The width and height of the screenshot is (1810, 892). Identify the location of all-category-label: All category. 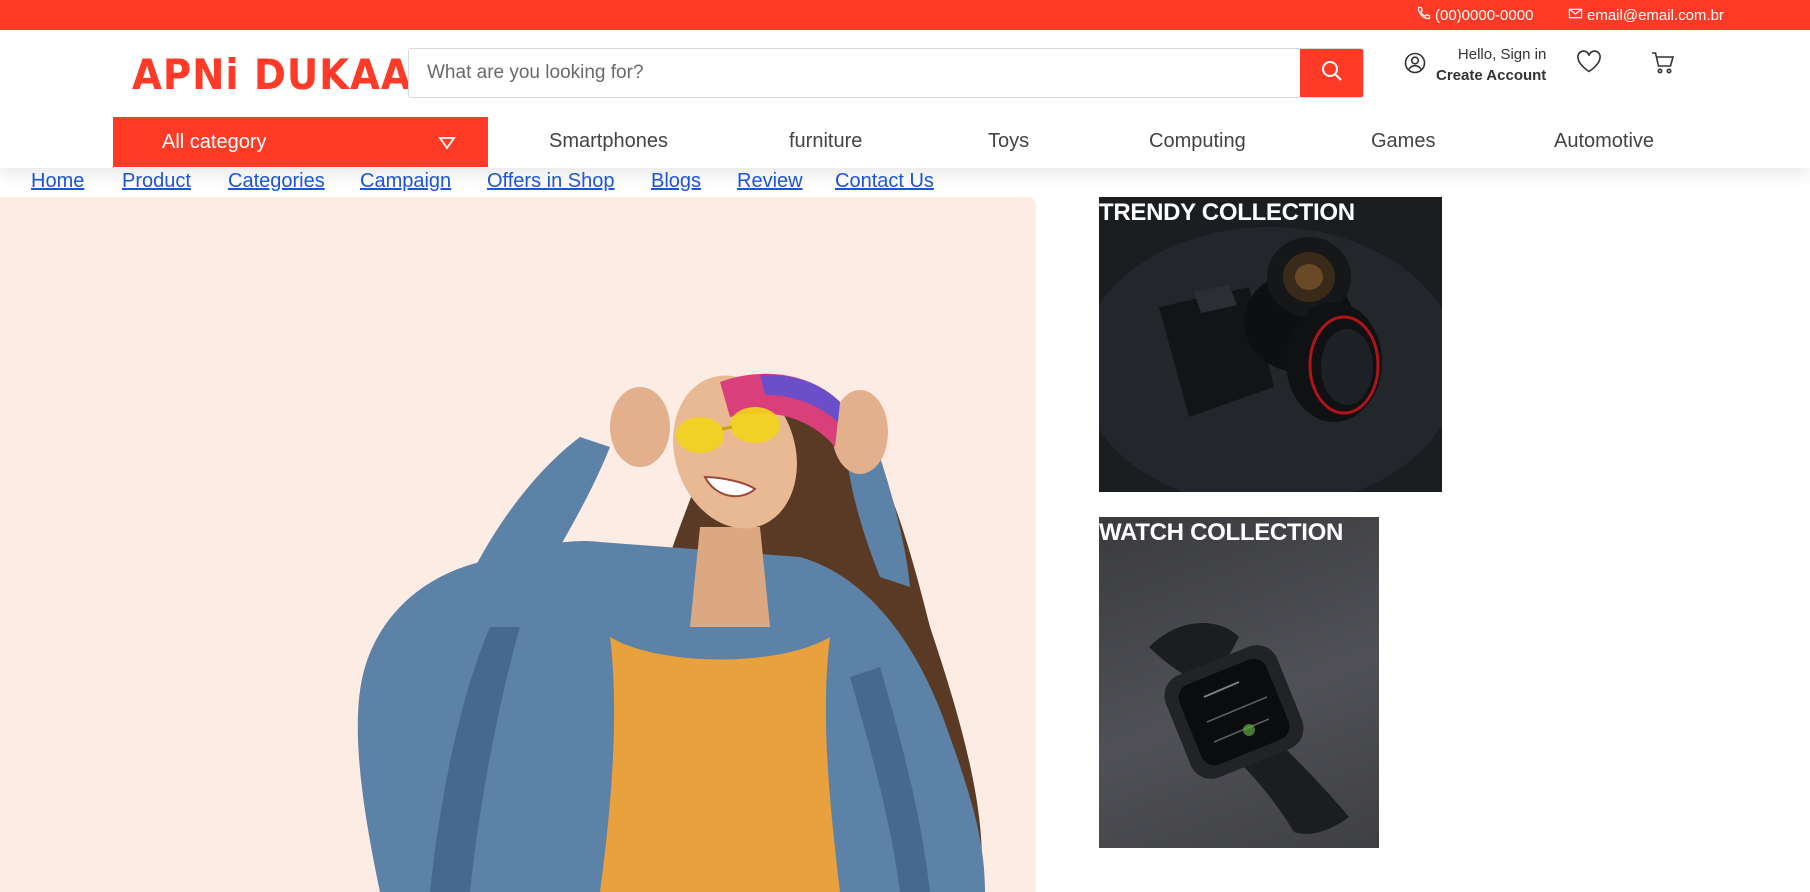
(214, 141).